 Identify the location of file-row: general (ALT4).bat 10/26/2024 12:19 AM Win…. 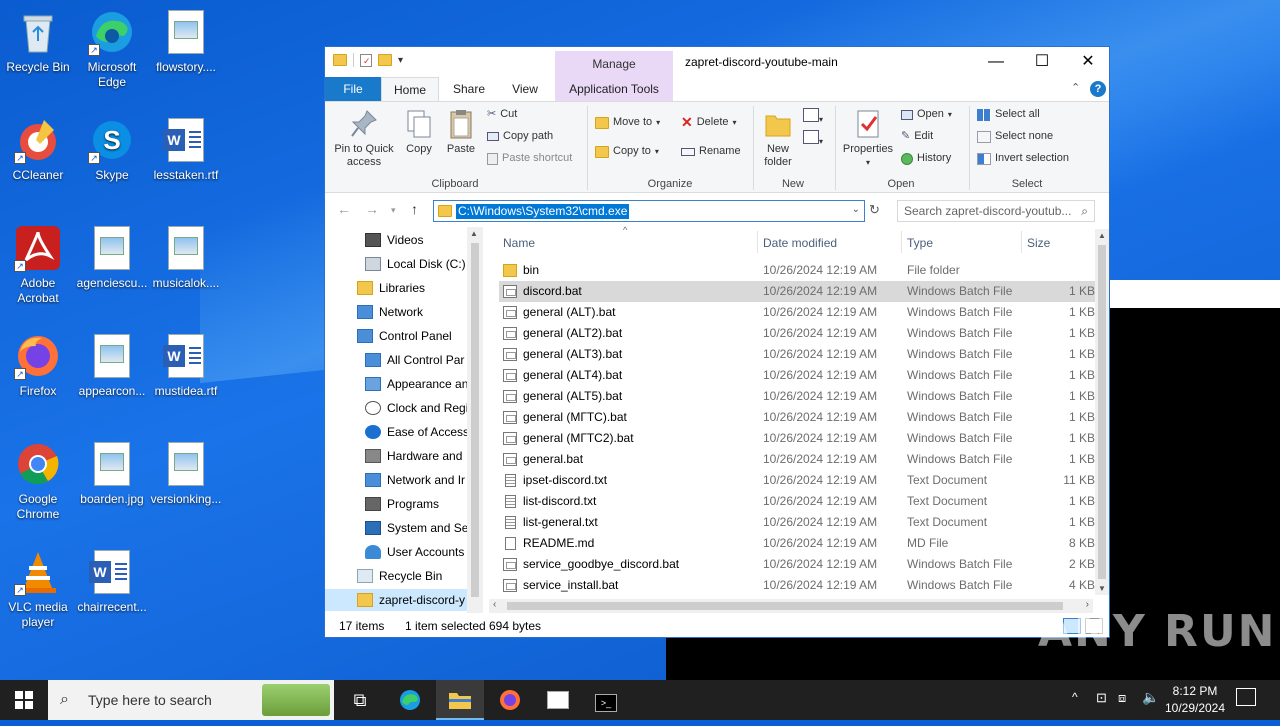
(797, 375).